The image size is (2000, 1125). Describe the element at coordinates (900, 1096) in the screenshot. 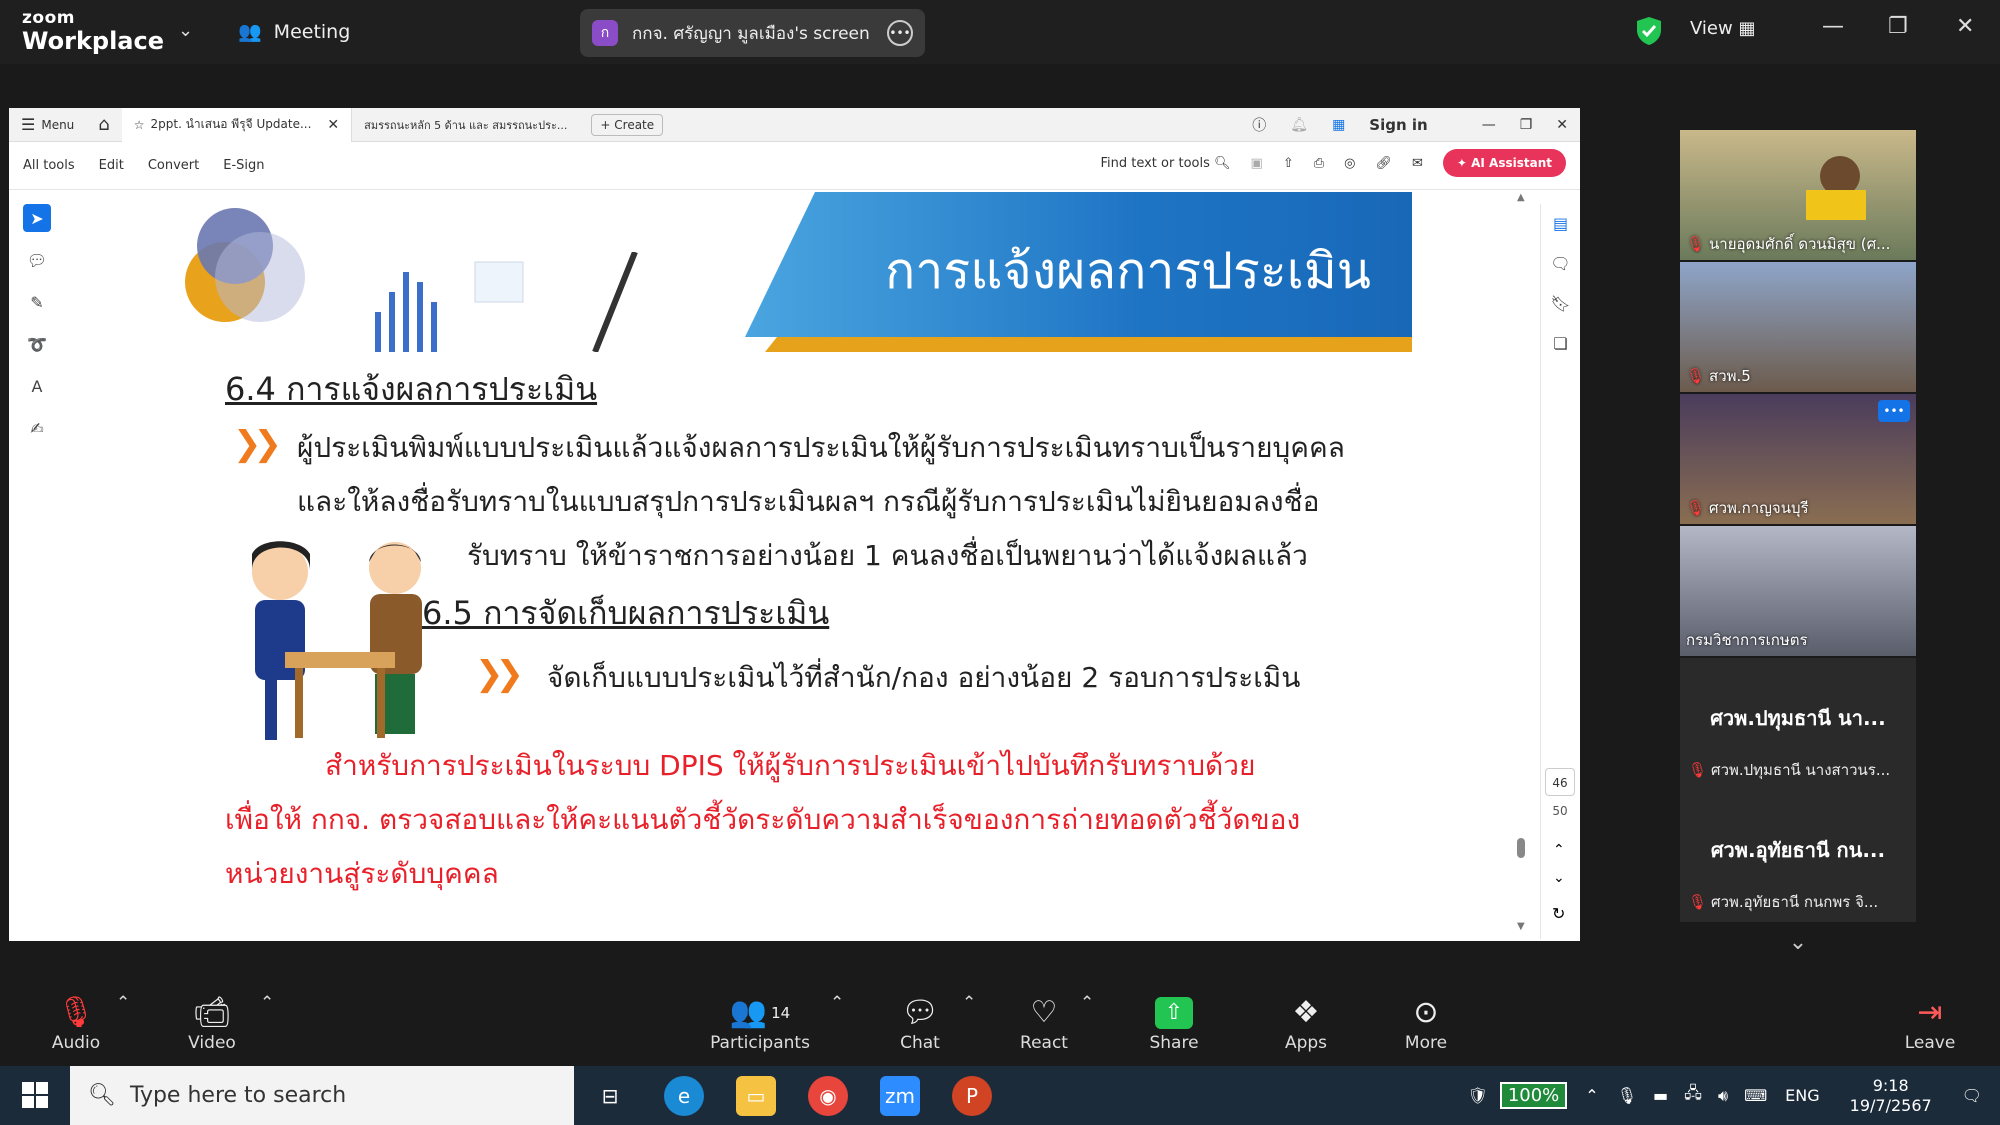

I see `zoom-app-icon: zm` at that location.